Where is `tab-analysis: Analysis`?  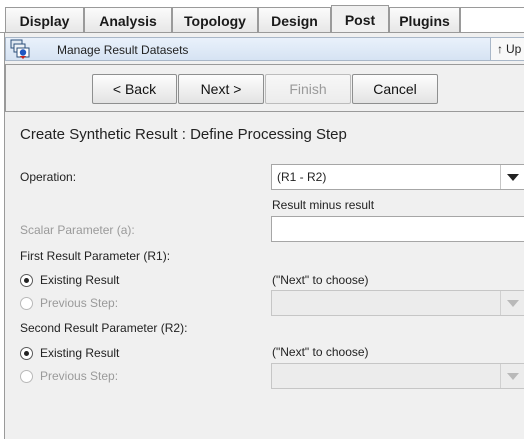 tab-analysis: Analysis is located at coordinates (128, 20).